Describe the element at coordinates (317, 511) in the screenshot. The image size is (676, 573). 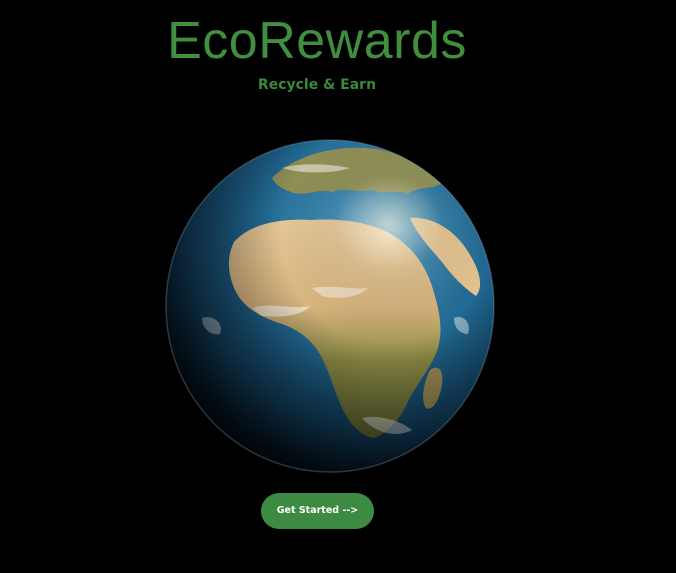
I see `get-started-button: Get Started -->` at that location.